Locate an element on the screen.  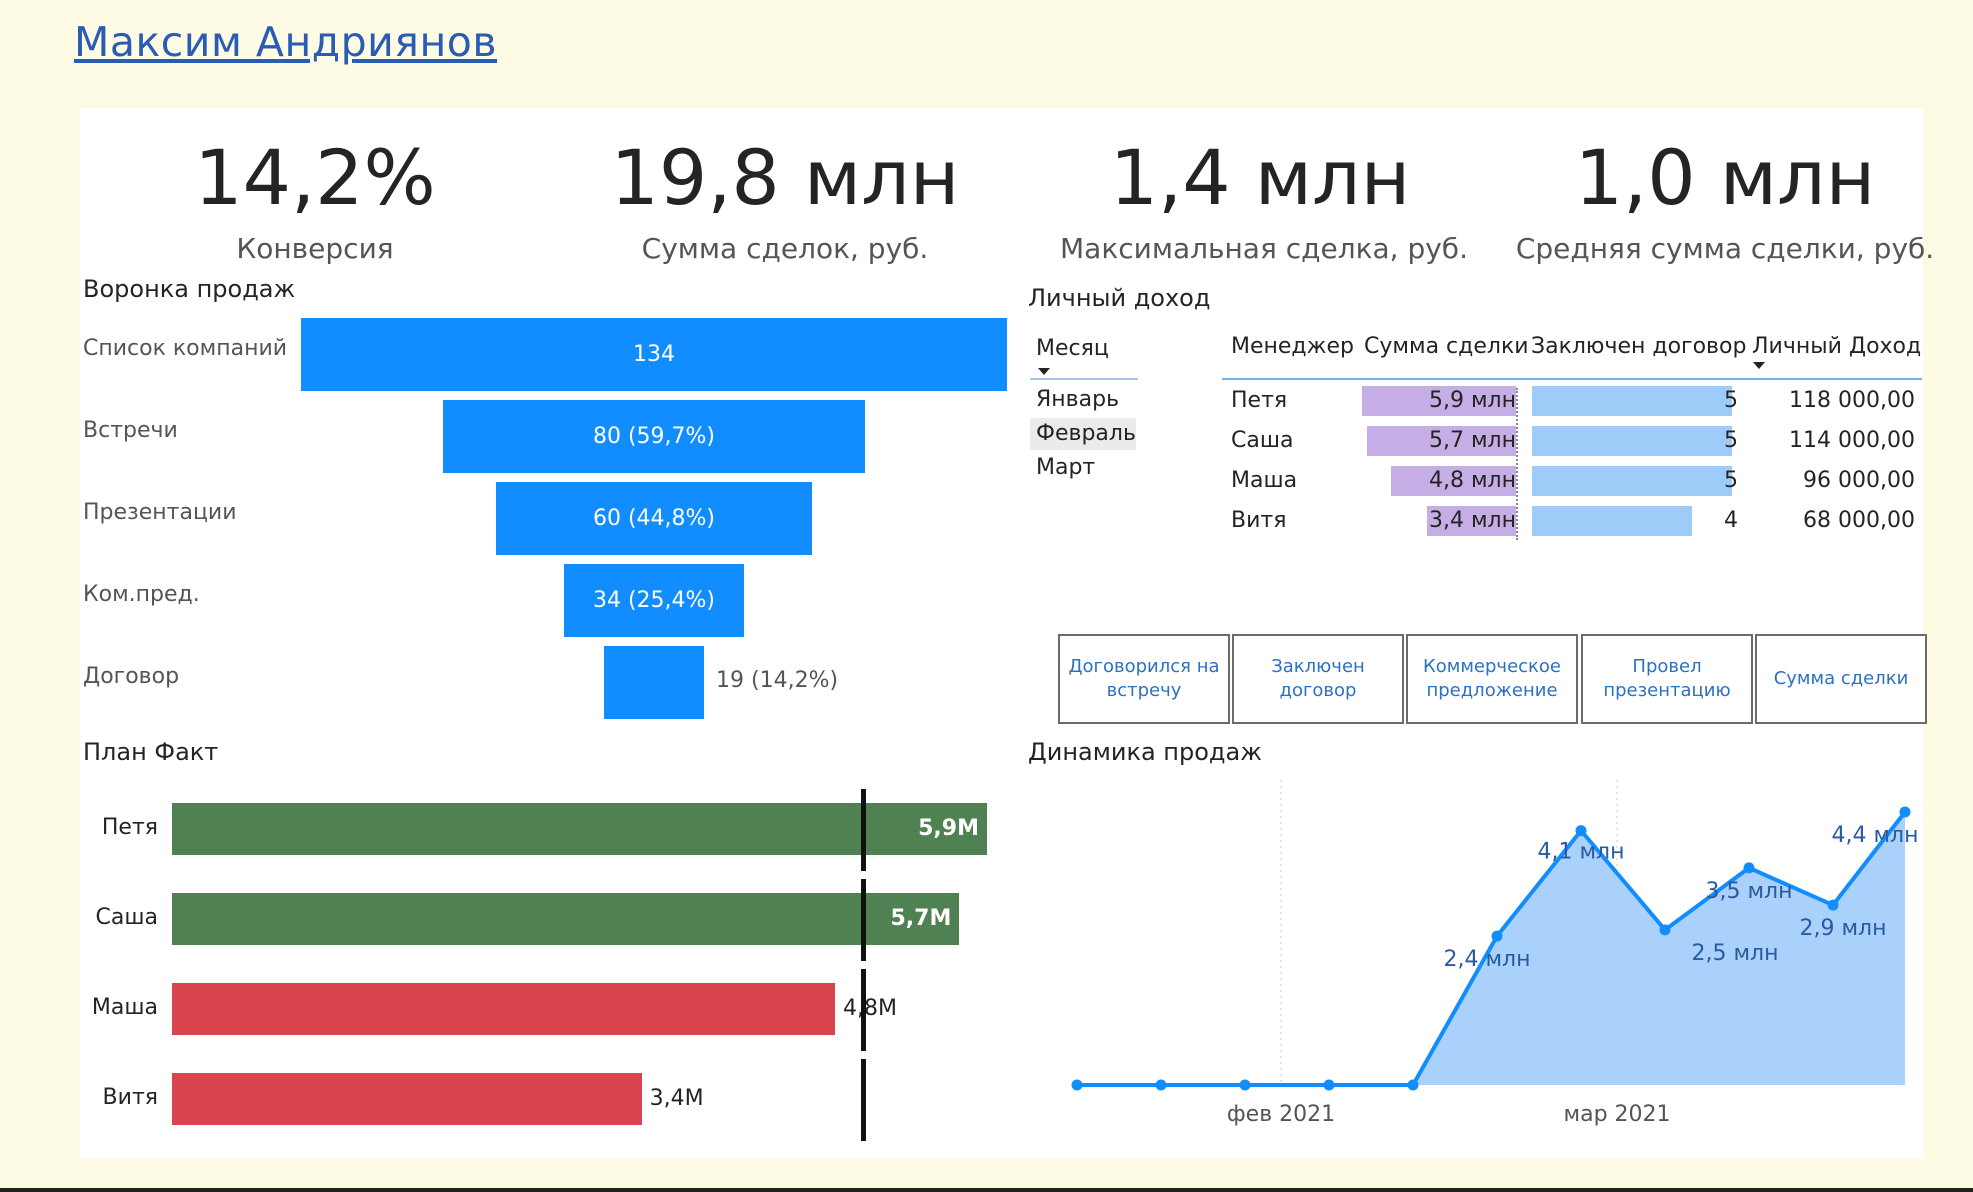
metric-button: Коммерческое предложение is located at coordinates (1492, 679).